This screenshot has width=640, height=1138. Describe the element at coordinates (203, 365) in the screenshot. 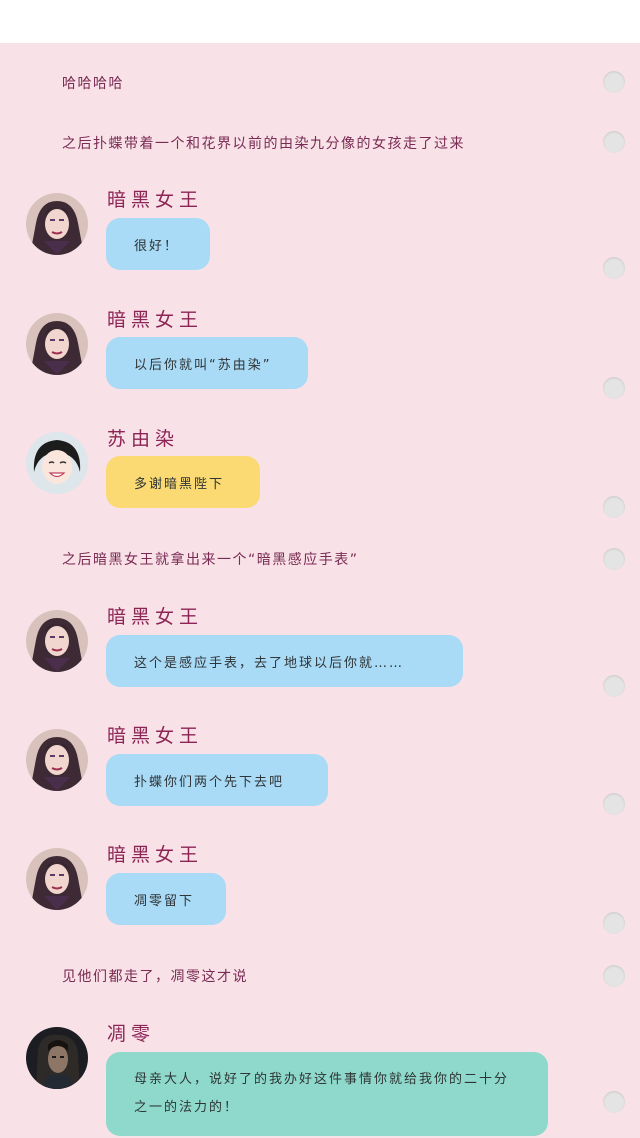

I see `message-text: 以后你就叫“苏由染”` at that location.